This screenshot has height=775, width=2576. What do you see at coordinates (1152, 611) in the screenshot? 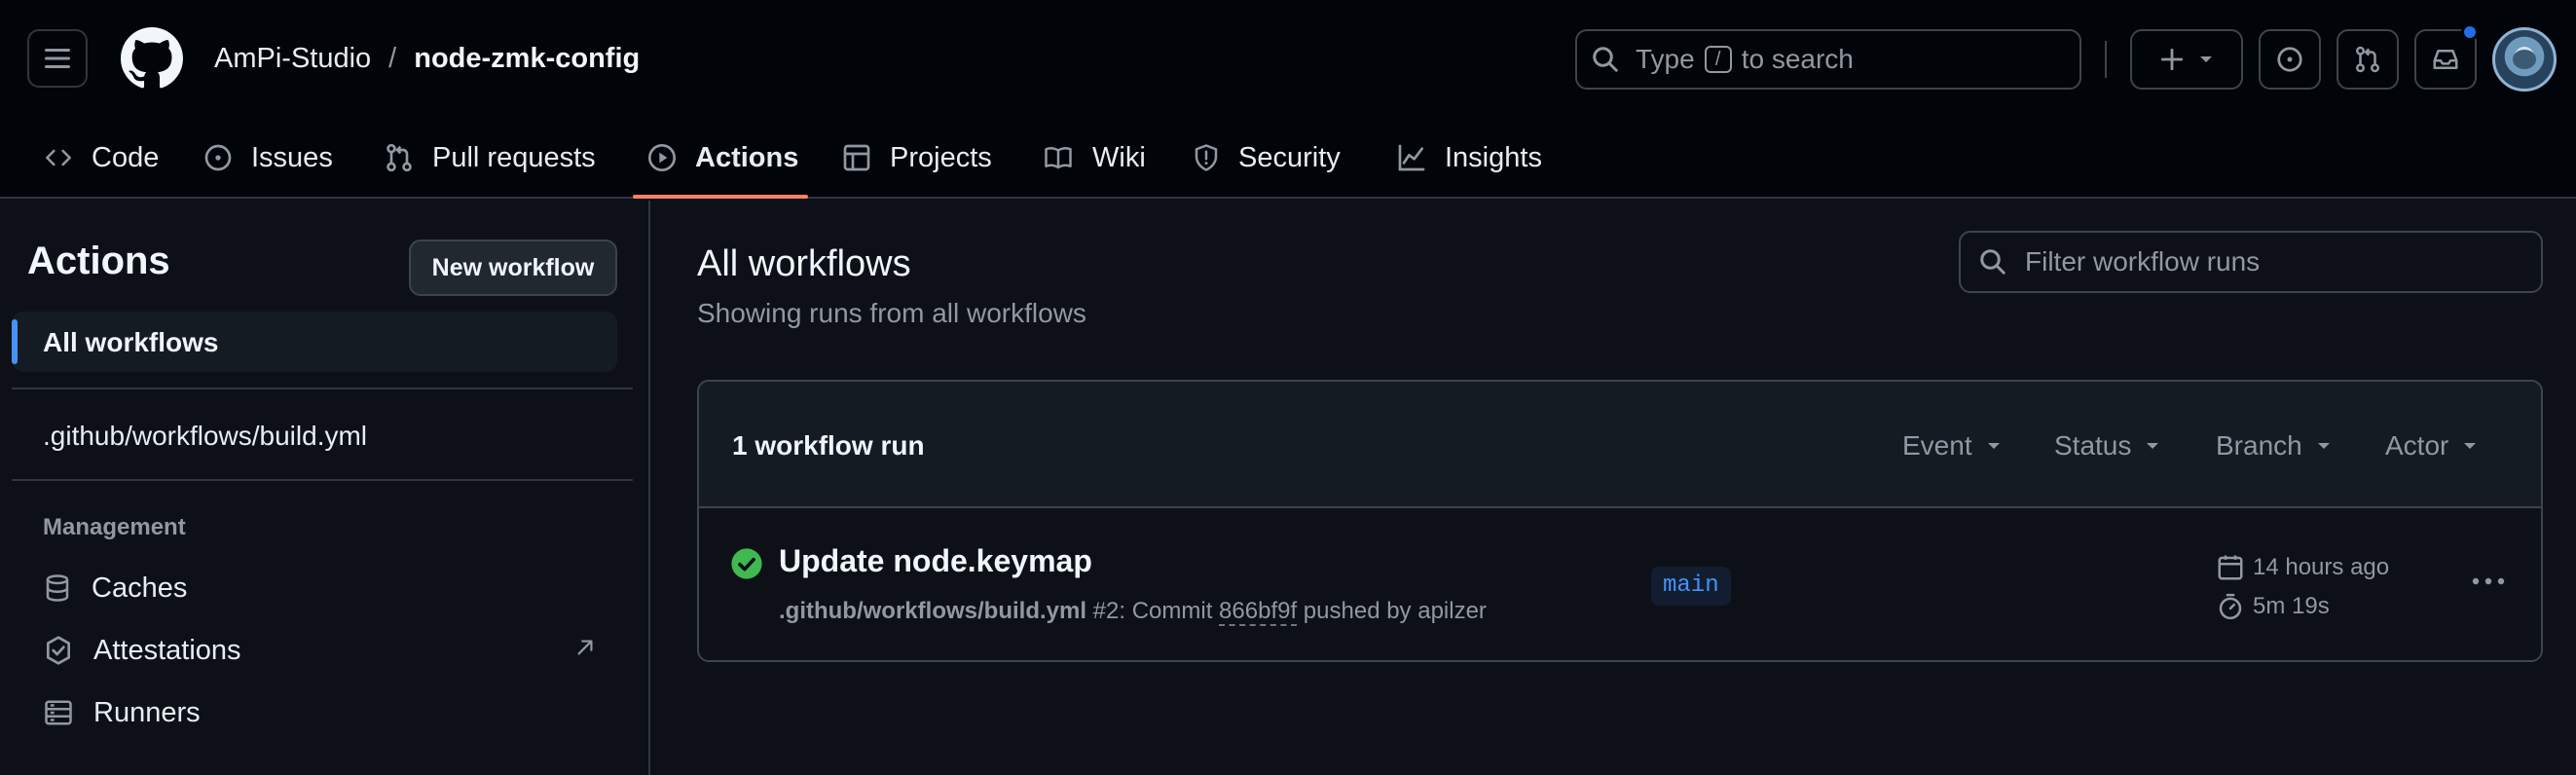
I see `run-number: #2: Commit` at bounding box center [1152, 611].